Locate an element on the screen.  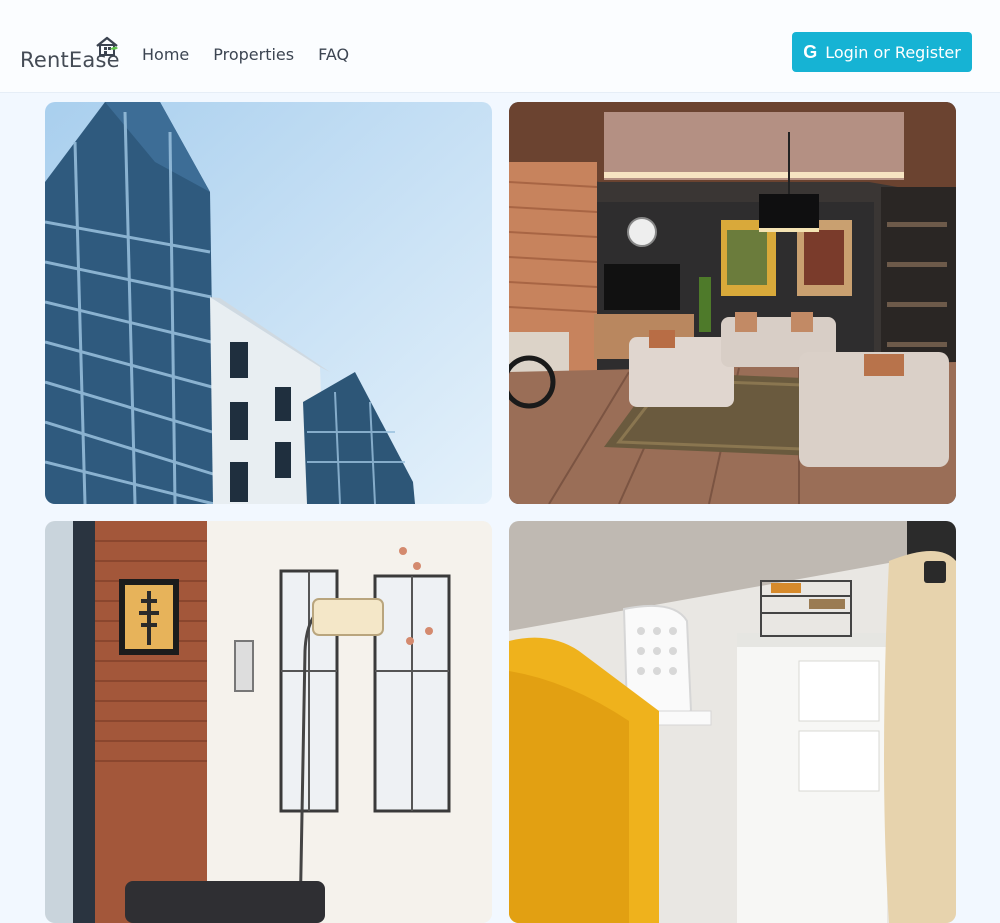
nav-faq: FAQ is located at coordinates (333, 54).